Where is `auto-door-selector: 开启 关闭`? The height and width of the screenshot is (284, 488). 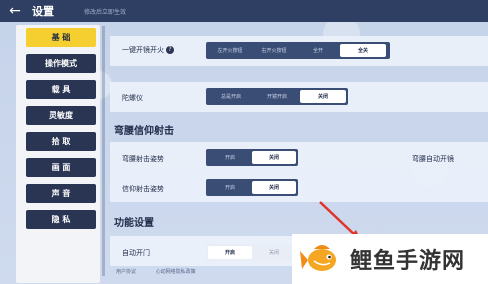
auto-door-selector: 开启 关闭 is located at coordinates (252, 252).